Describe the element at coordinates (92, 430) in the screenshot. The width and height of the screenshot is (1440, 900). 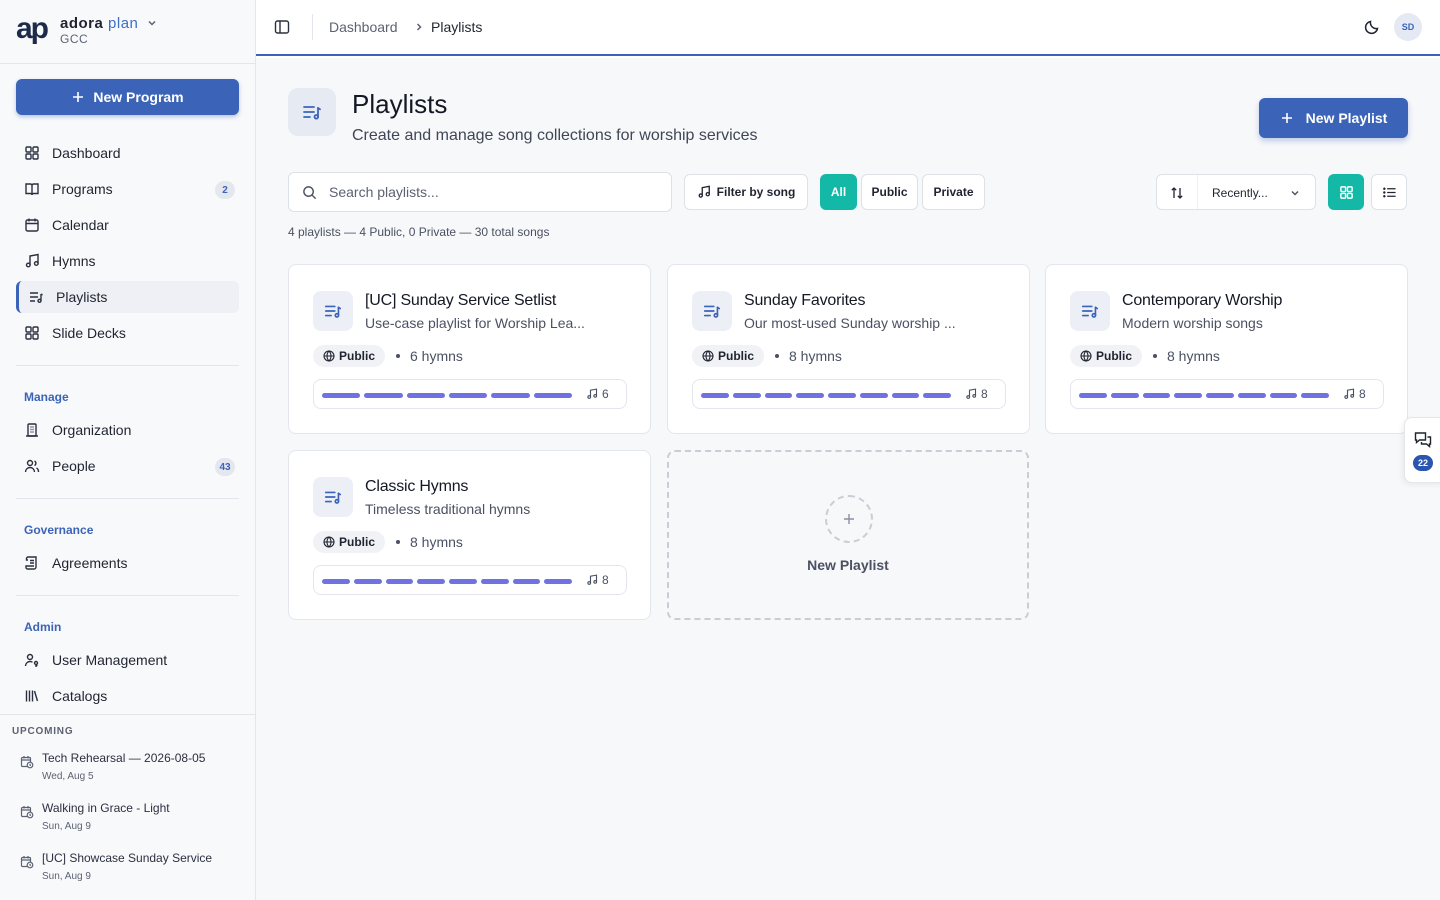
I see `nav-label: Organization` at that location.